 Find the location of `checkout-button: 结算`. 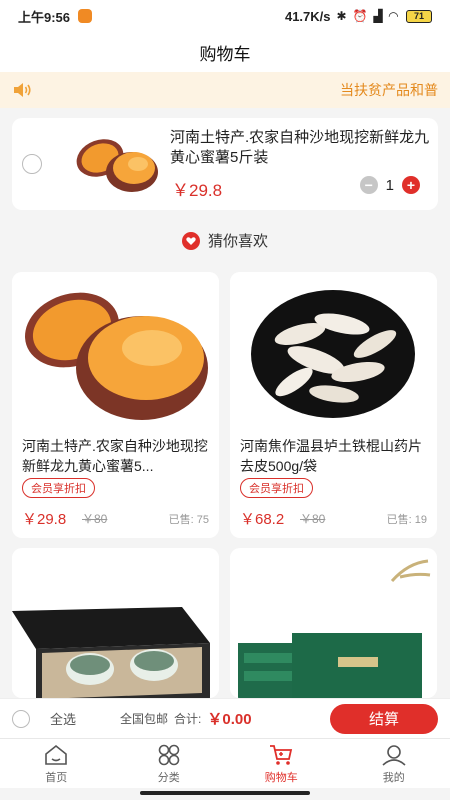

checkout-button: 结算 is located at coordinates (384, 718).